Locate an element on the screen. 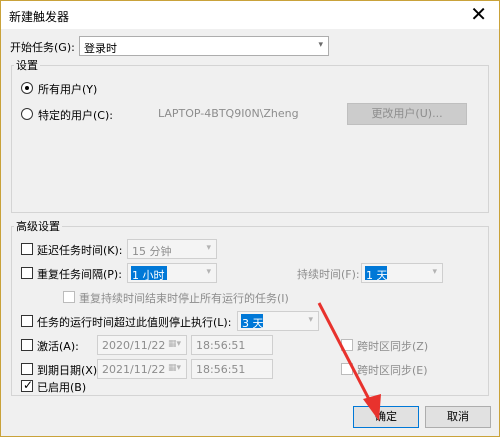 The image size is (500, 438). arrow-head is located at coordinates (372, 407).